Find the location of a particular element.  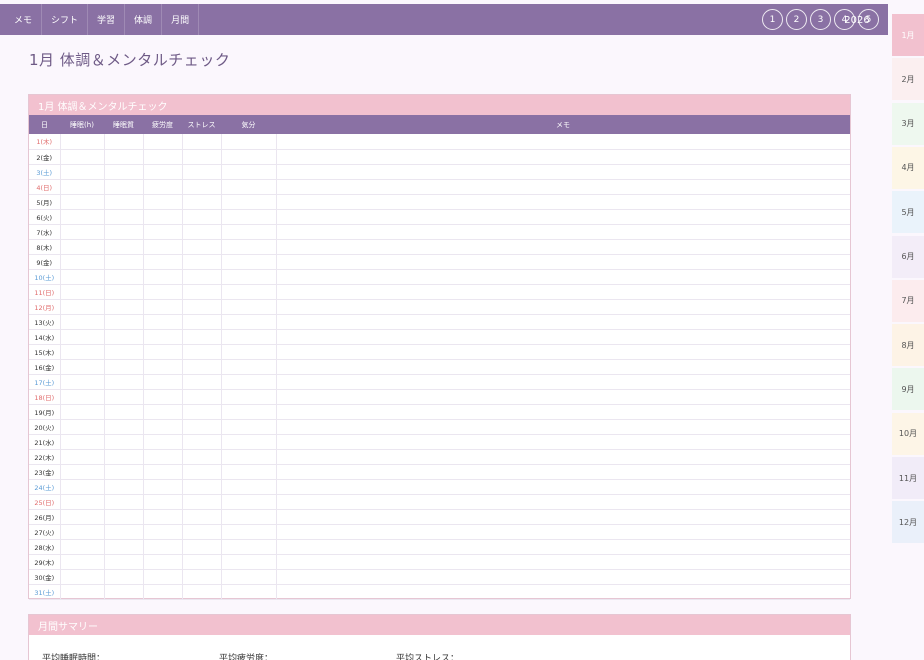

number-button-1: 1 is located at coordinates (772, 19).